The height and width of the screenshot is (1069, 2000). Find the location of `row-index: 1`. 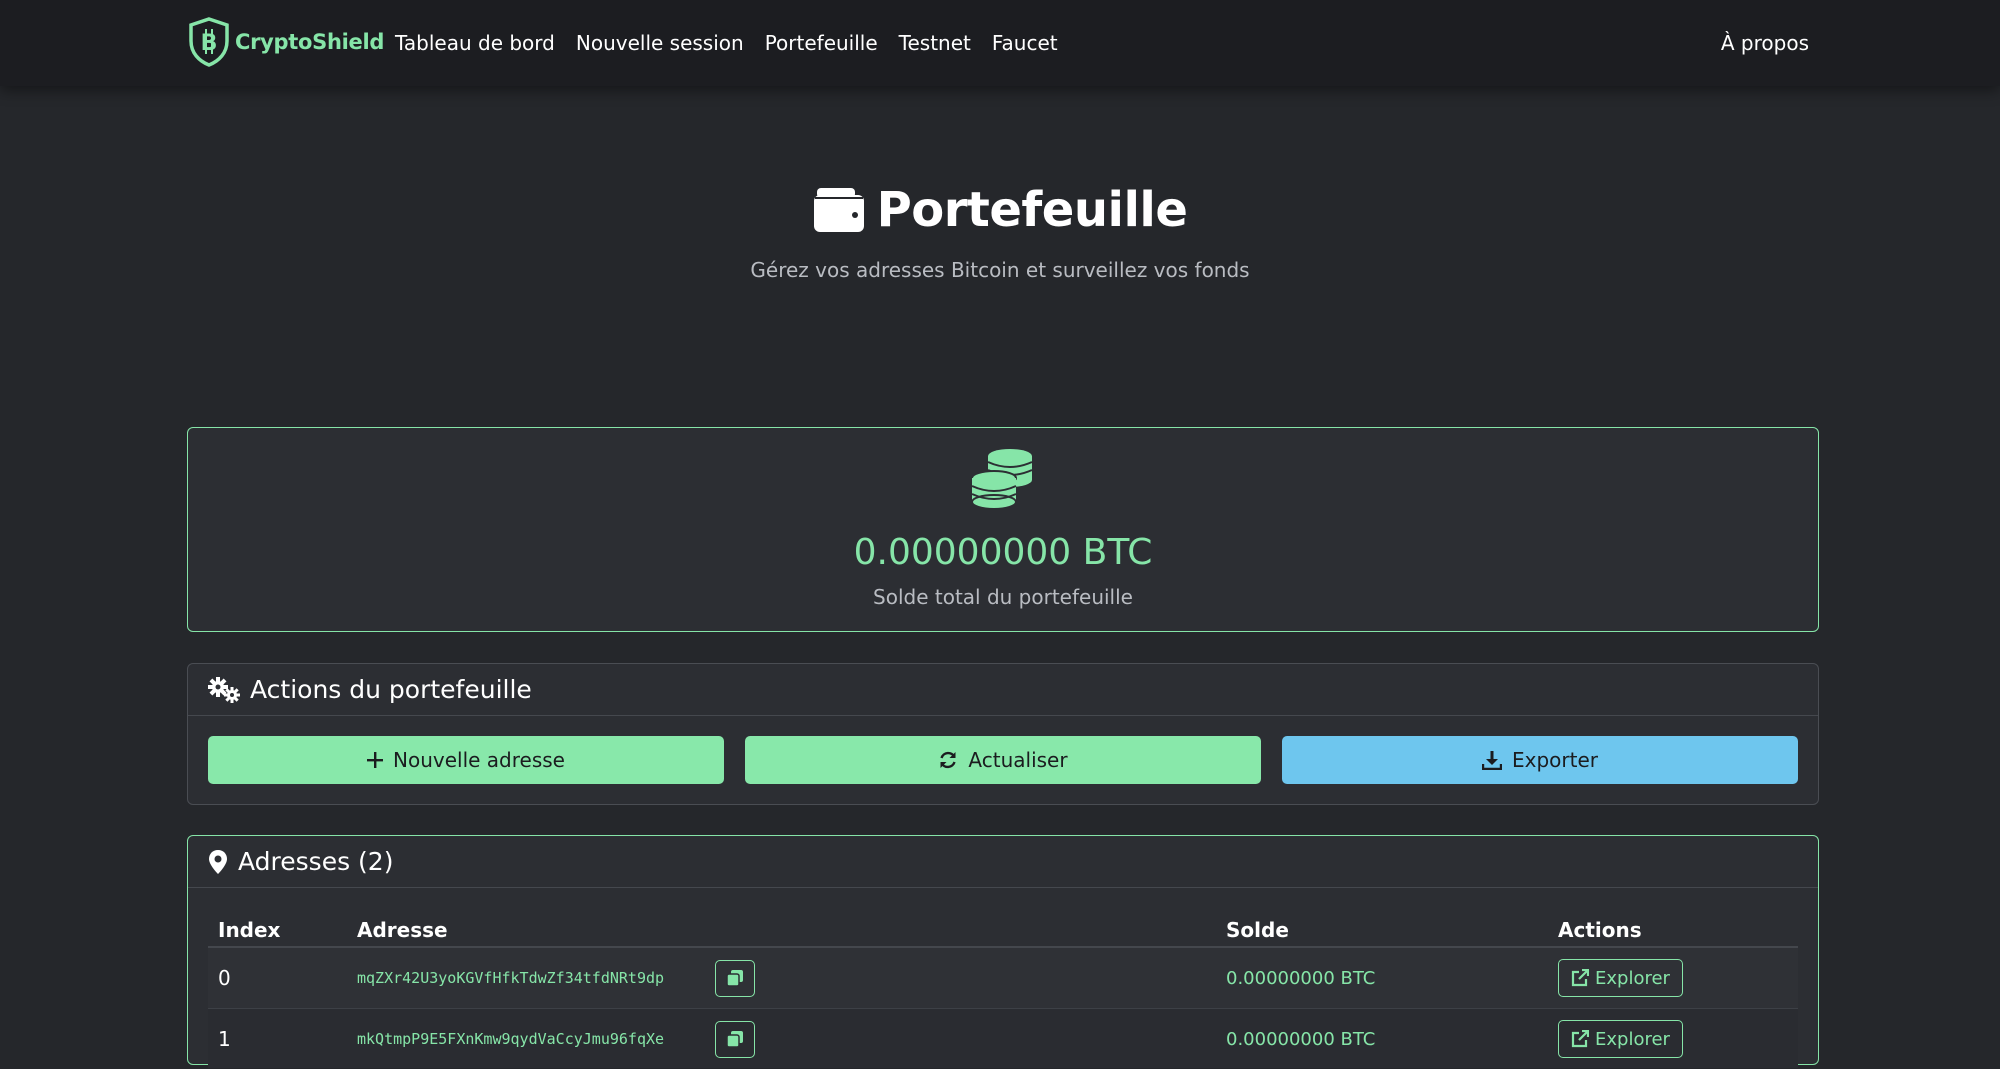

row-index: 1 is located at coordinates (224, 1039).